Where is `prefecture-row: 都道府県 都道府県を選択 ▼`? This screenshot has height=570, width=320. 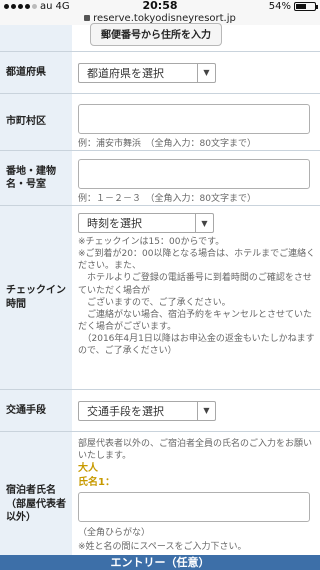 prefecture-row: 都道府県 都道府県を選択 ▼ is located at coordinates (160, 73).